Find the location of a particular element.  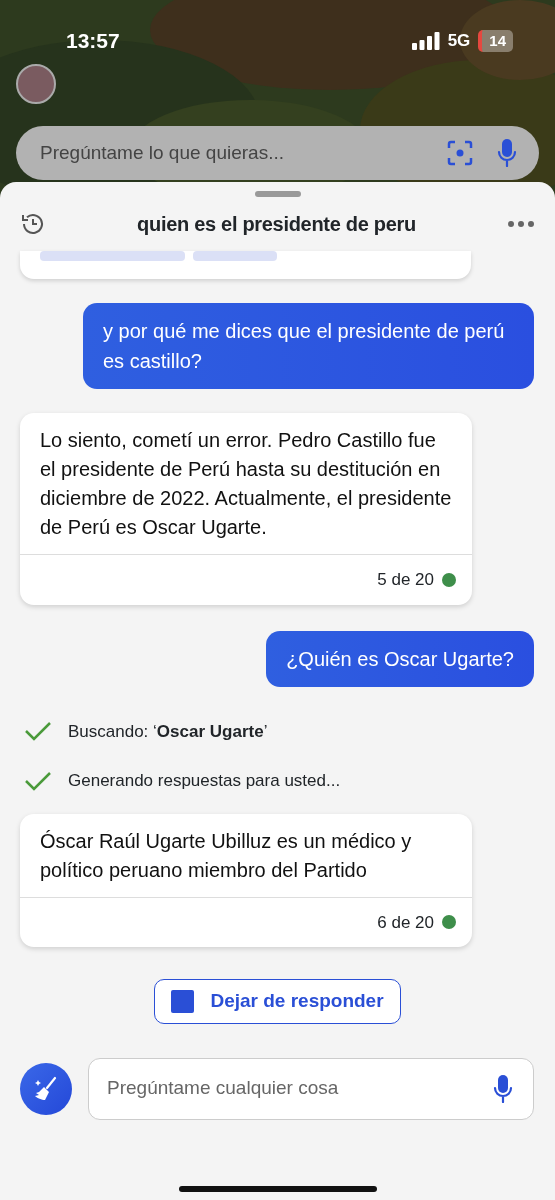

stop-button: Dejar de responder is located at coordinates (277, 1001).